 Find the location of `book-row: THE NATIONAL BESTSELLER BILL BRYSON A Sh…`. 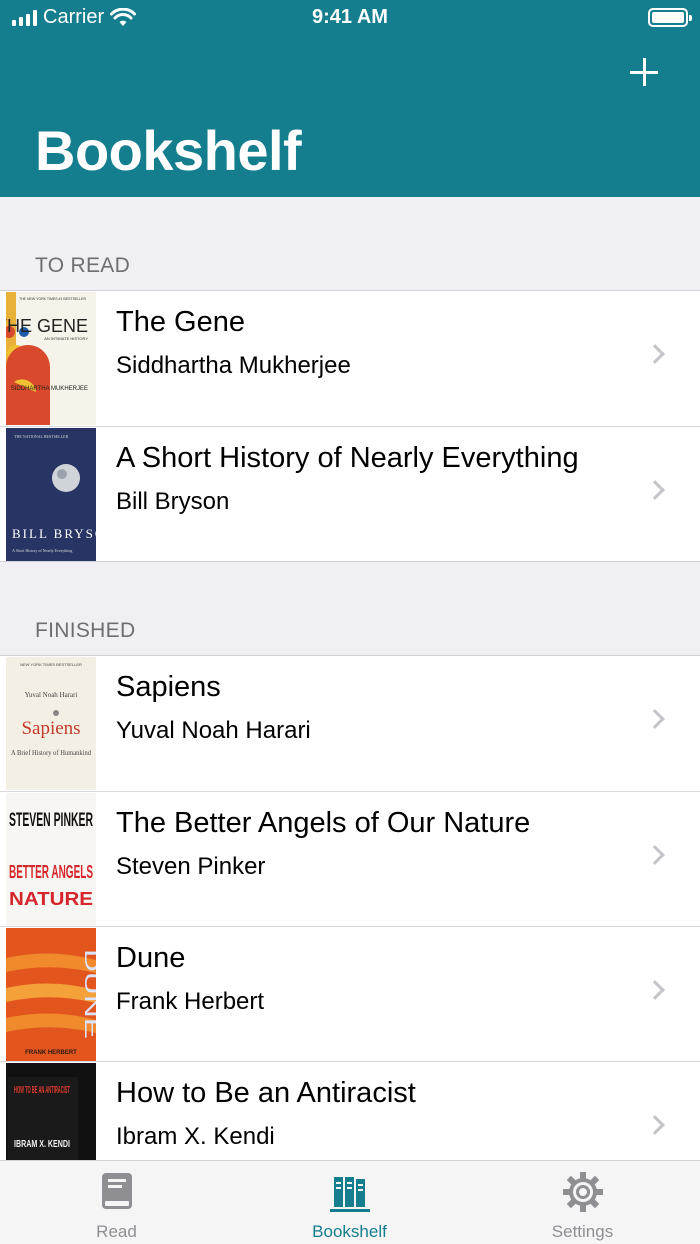

book-row: THE NATIONAL BESTSELLER BILL BRYSON A Sh… is located at coordinates (350, 493).